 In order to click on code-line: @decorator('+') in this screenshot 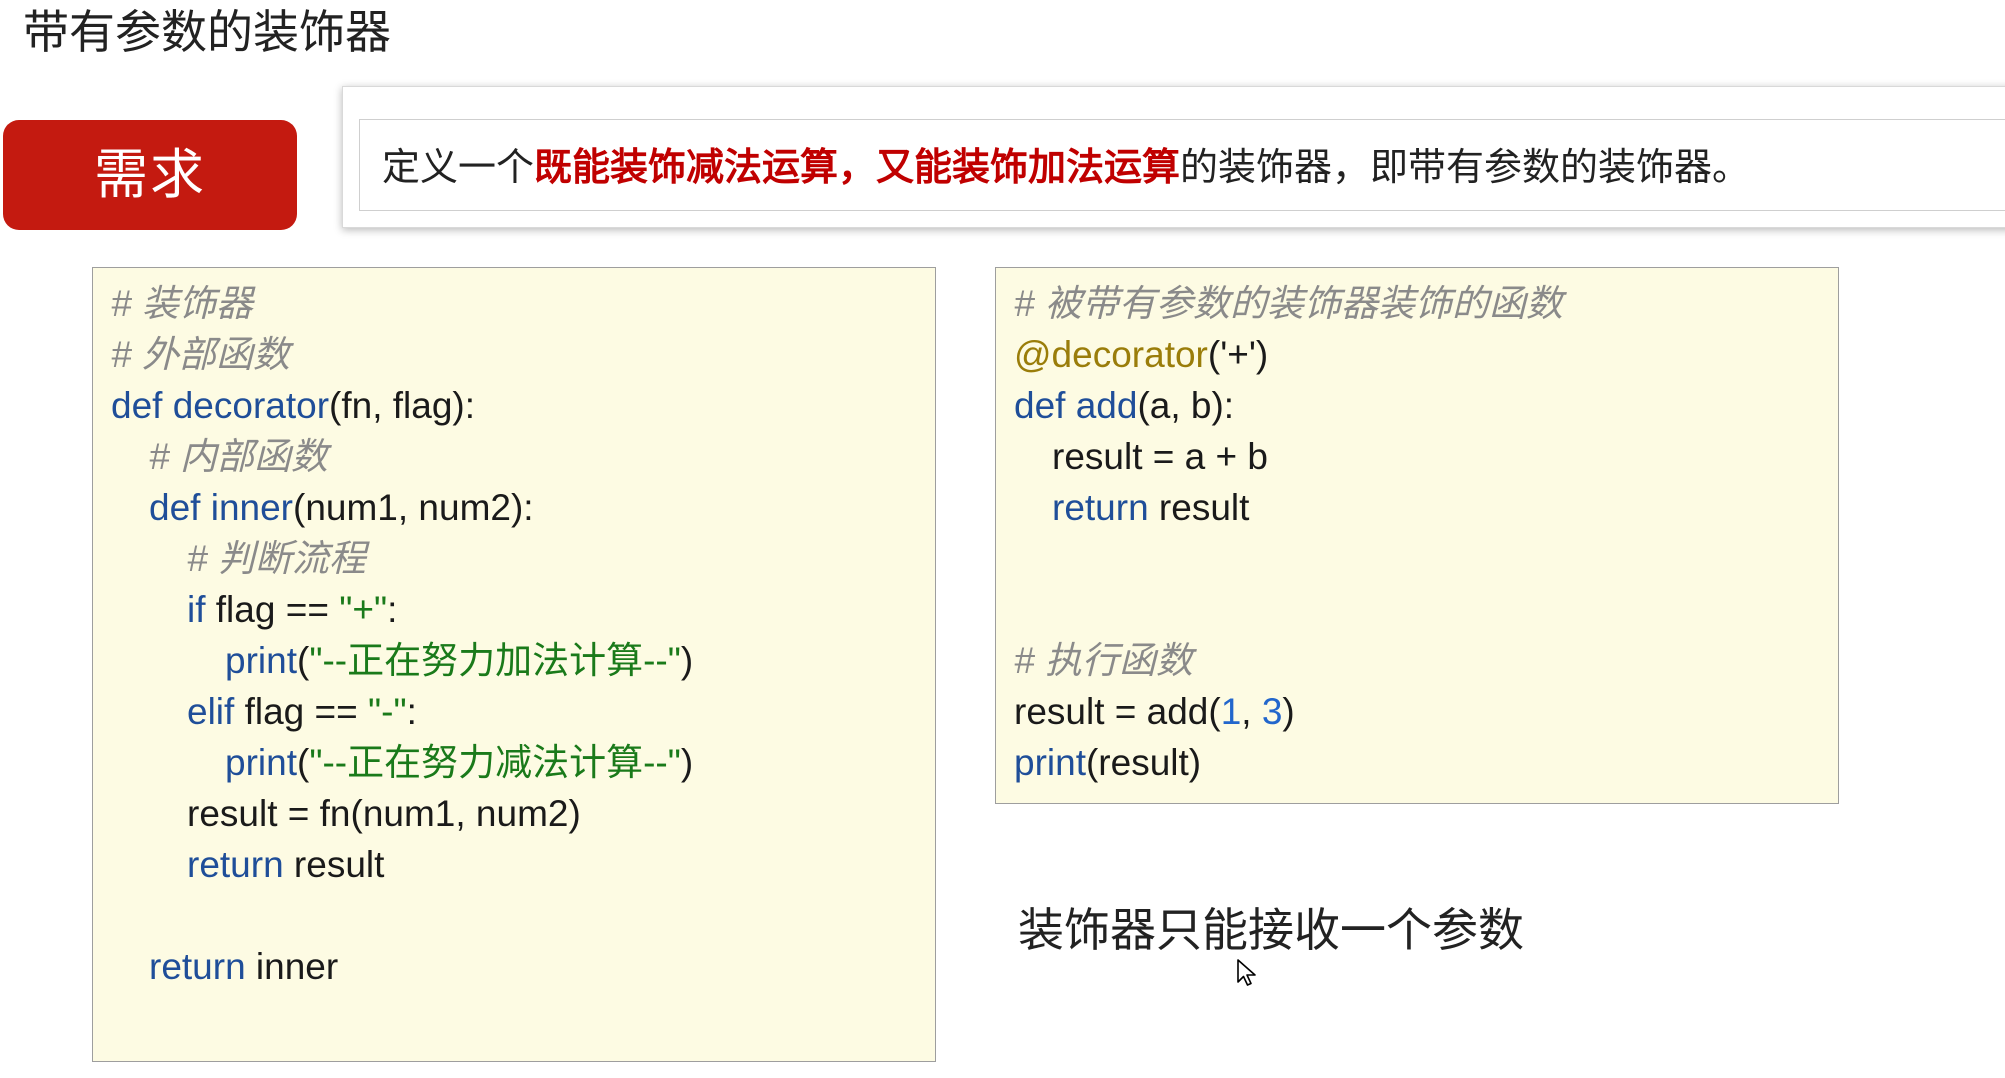, I will do `click(1141, 354)`.